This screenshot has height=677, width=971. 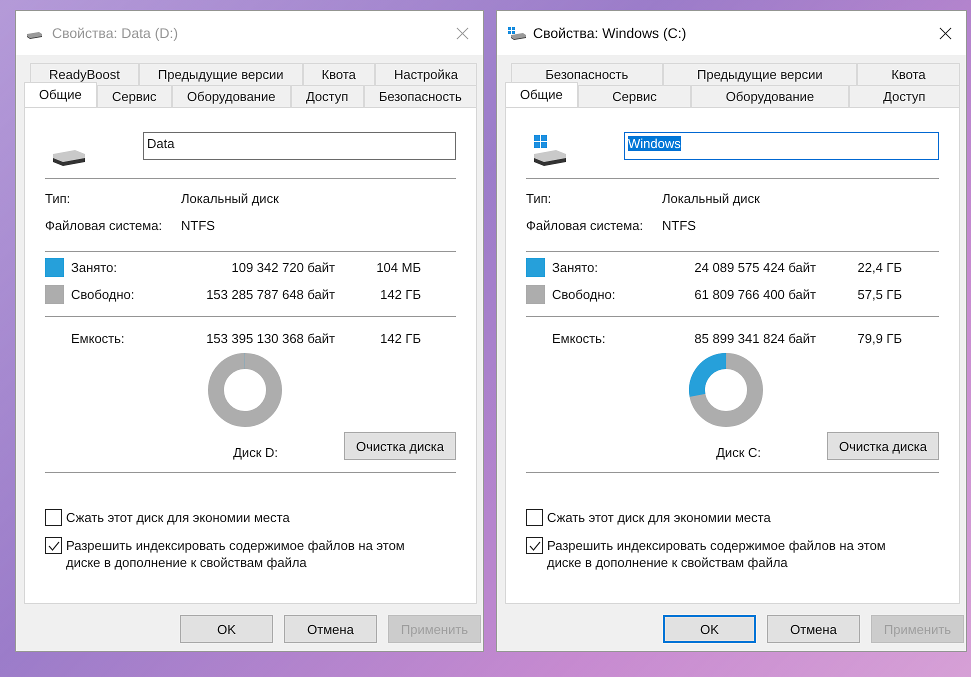 I want to click on usage-bytes: 24 089 575 424 байт, so click(x=754, y=267).